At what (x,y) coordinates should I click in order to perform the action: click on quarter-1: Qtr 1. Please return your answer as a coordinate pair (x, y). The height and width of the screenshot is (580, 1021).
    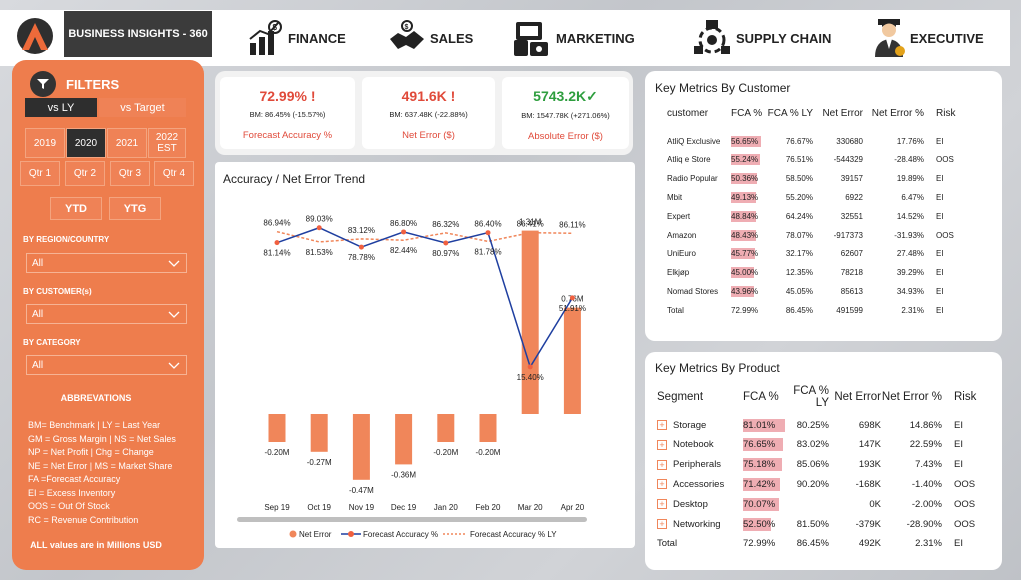
    Looking at the image, I should click on (40, 173).